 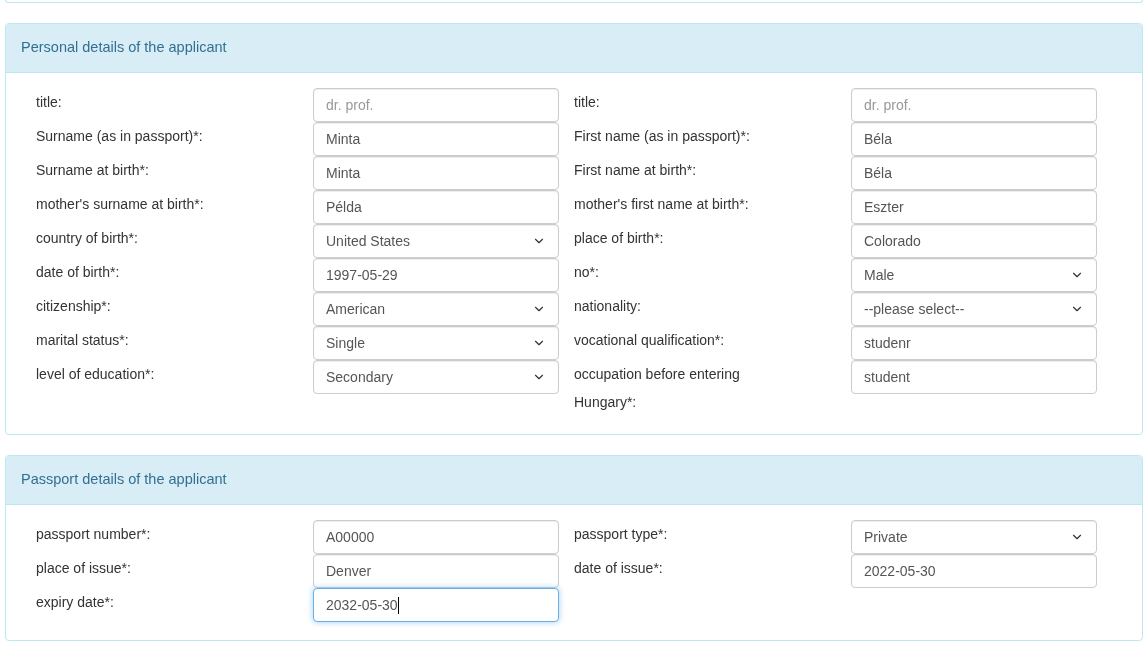 What do you see at coordinates (93, 170) in the screenshot?
I see `field-label: Surname at birth*:` at bounding box center [93, 170].